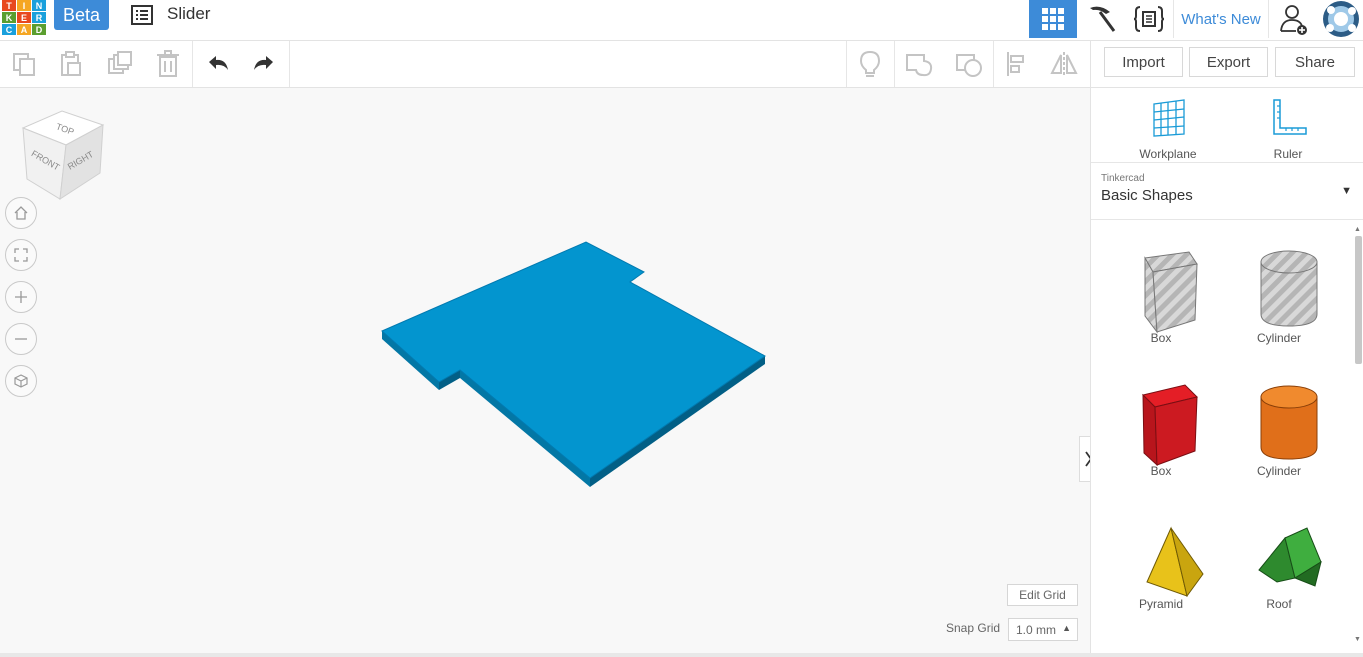 This screenshot has width=1363, height=657. I want to click on mirror-button, so click(1064, 64).